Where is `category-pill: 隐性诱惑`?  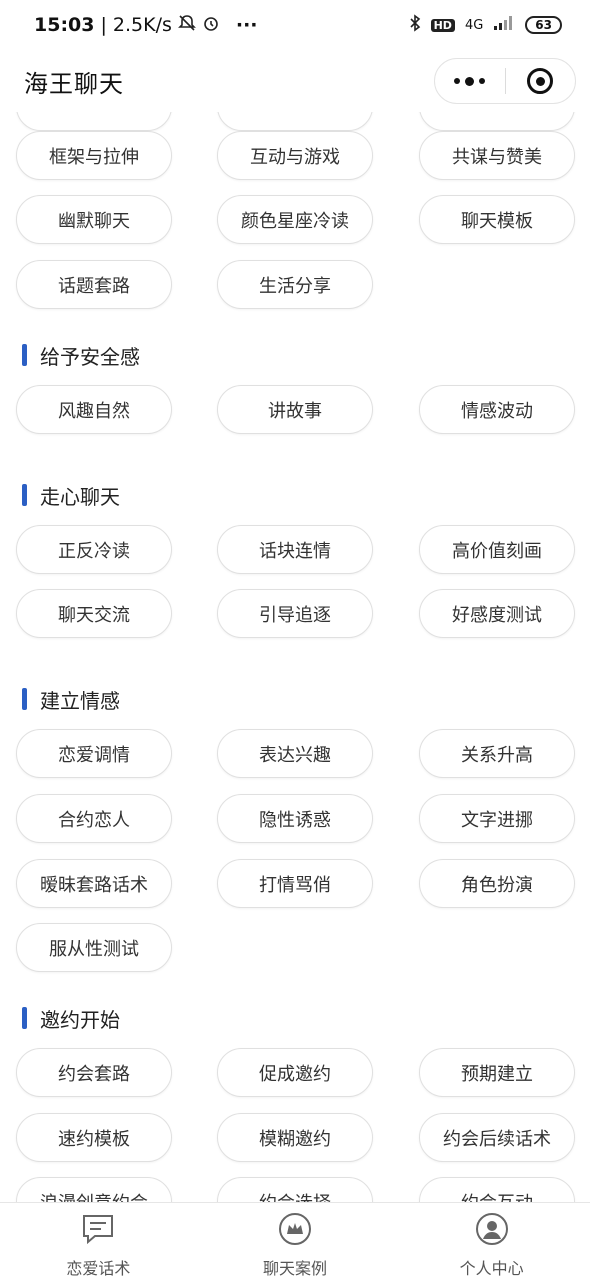
category-pill: 隐性诱惑 is located at coordinates (295, 818).